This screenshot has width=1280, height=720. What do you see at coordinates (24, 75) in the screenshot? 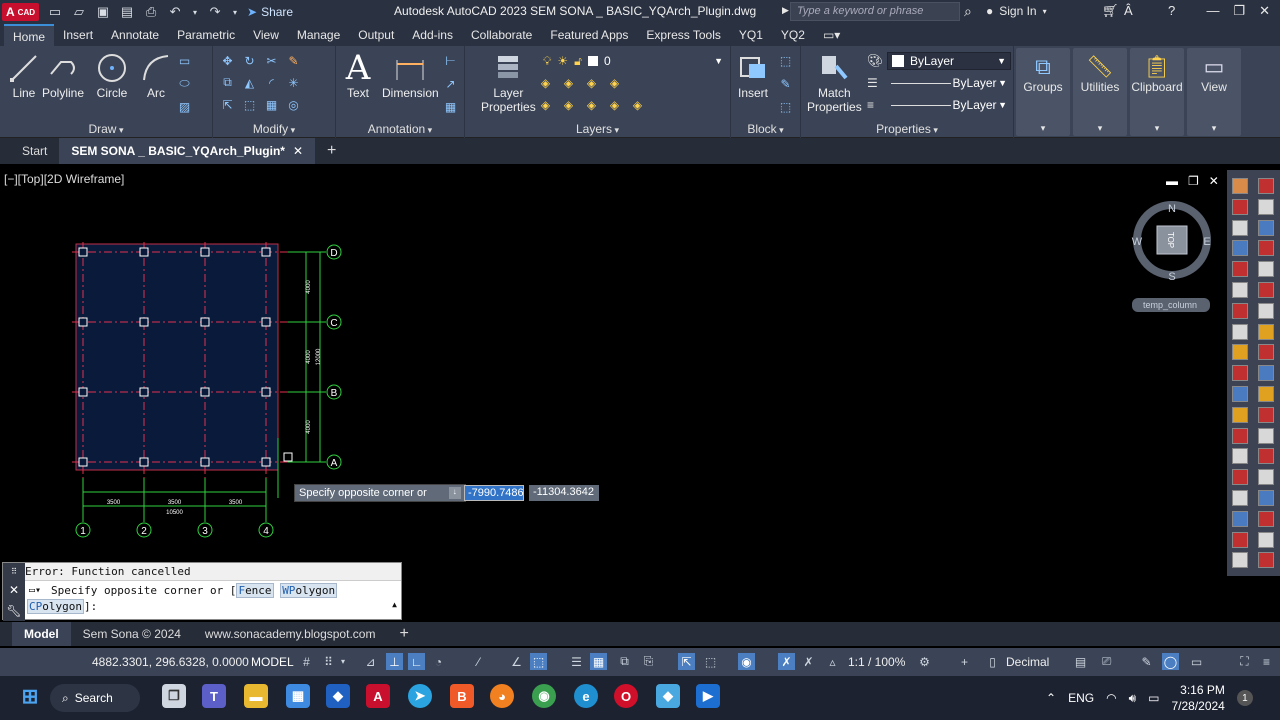
I see `line-tool: Line` at bounding box center [24, 75].